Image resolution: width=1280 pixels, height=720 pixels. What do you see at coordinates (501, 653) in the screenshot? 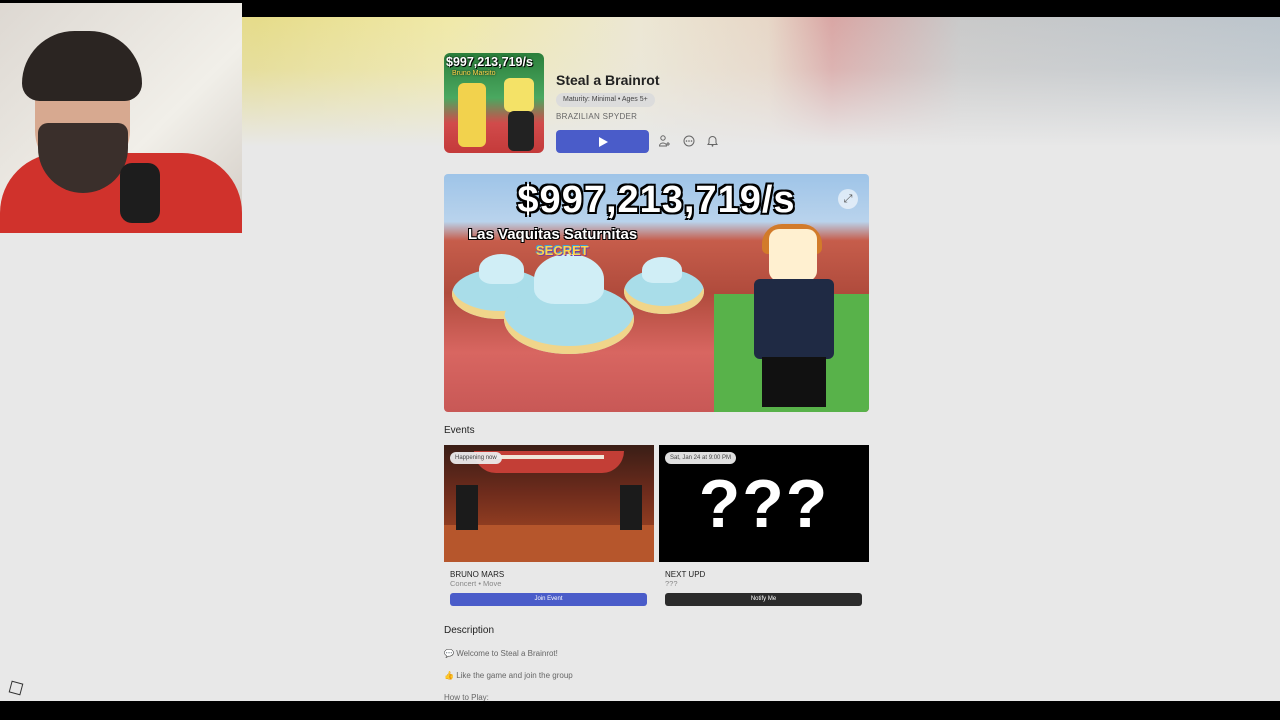
I see `description-line: 💬 Welcome to Steal a Brainrot!` at bounding box center [501, 653].